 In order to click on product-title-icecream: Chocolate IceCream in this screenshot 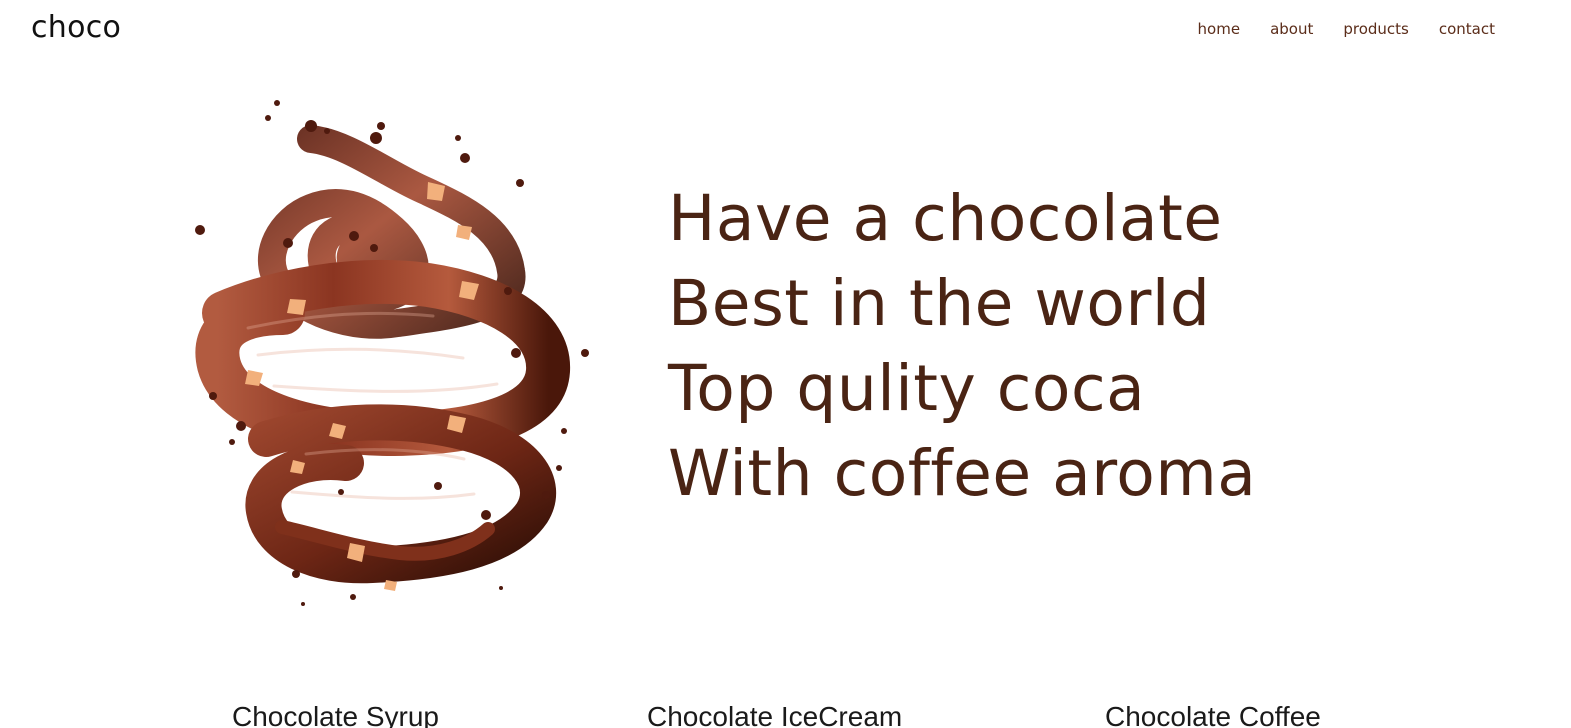, I will do `click(775, 714)`.